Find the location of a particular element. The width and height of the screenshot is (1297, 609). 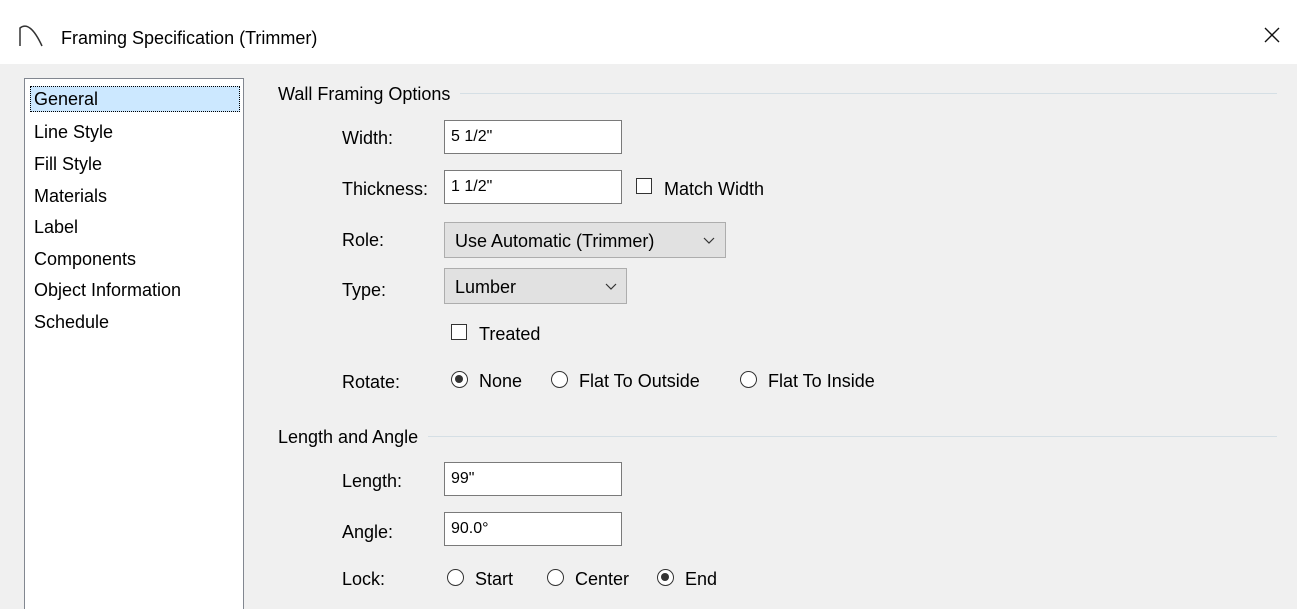

match-width-label: Match Width is located at coordinates (714, 189).